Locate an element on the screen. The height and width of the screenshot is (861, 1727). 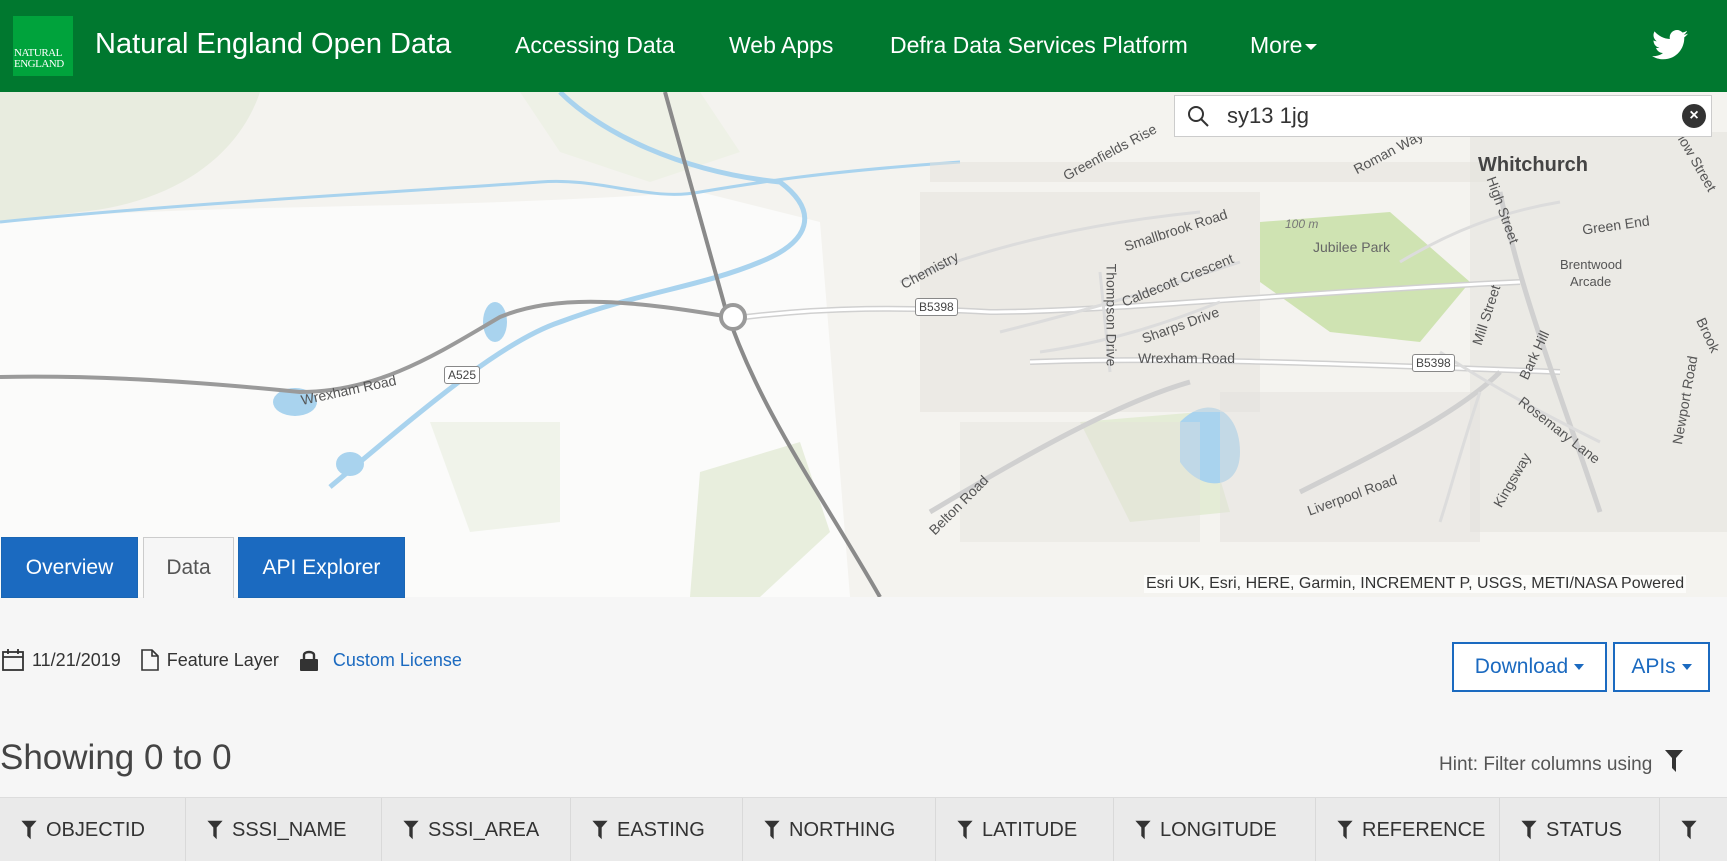
column-label: LATITUDE is located at coordinates (1030, 829).